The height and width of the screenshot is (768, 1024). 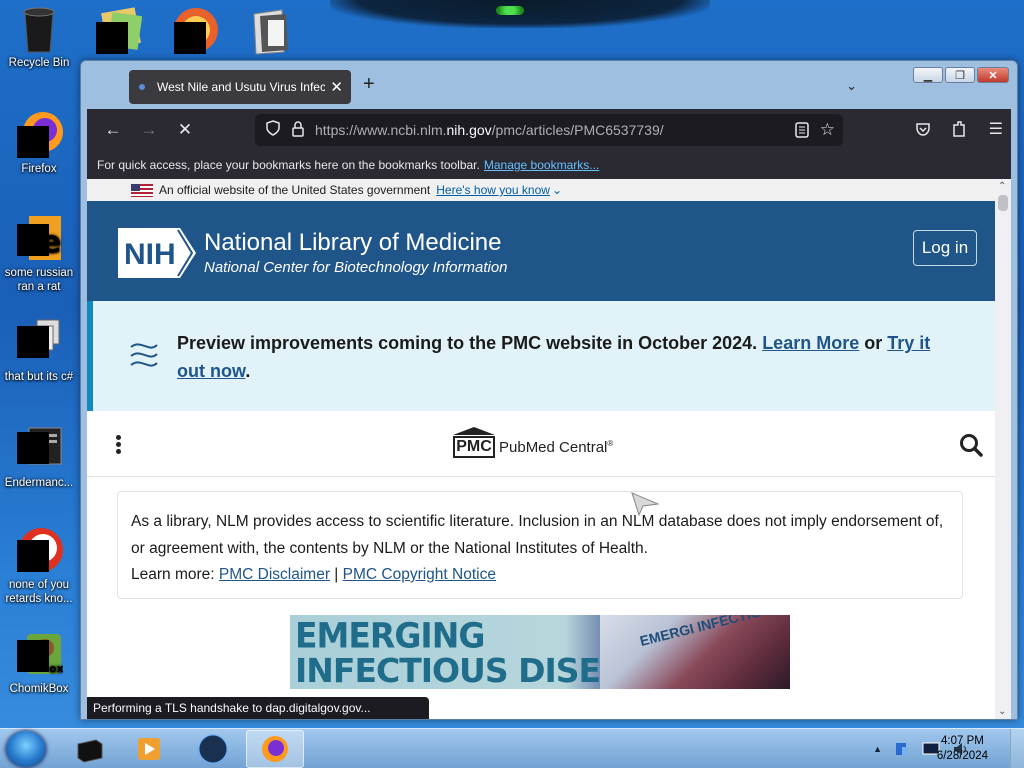 What do you see at coordinates (39, 169) in the screenshot?
I see `desktop-icon-label: Firefox` at bounding box center [39, 169].